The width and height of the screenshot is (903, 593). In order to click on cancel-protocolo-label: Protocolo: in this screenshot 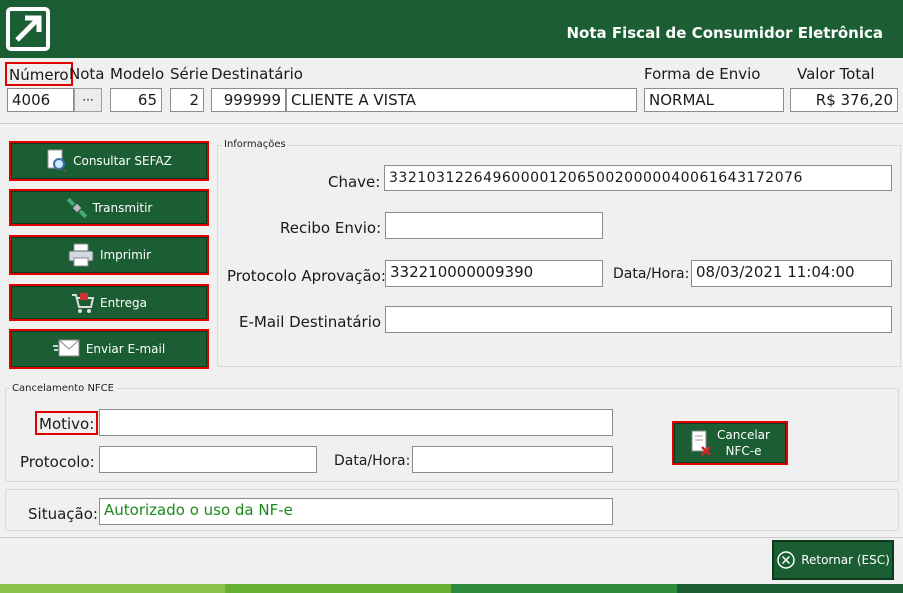, I will do `click(57, 462)`.